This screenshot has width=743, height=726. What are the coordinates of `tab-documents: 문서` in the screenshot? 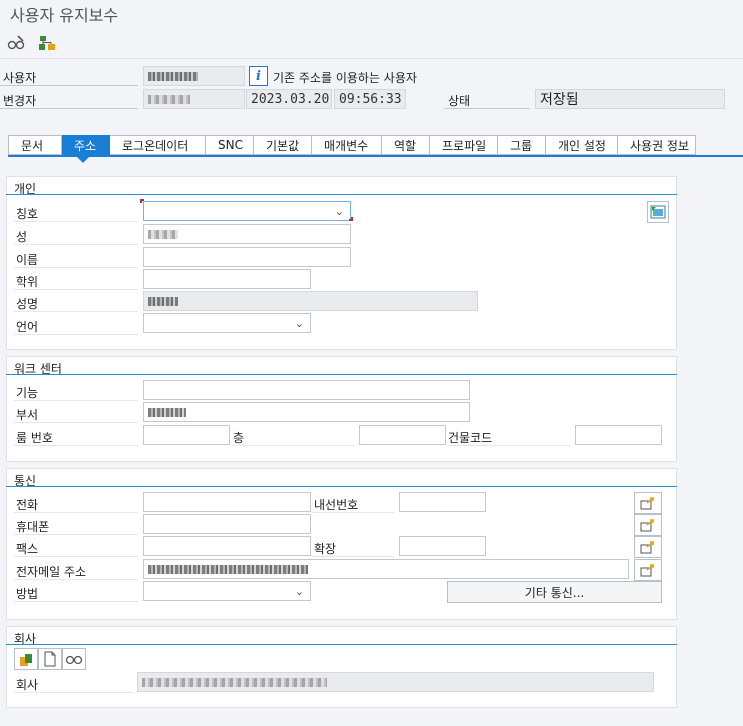 It's located at (35, 145).